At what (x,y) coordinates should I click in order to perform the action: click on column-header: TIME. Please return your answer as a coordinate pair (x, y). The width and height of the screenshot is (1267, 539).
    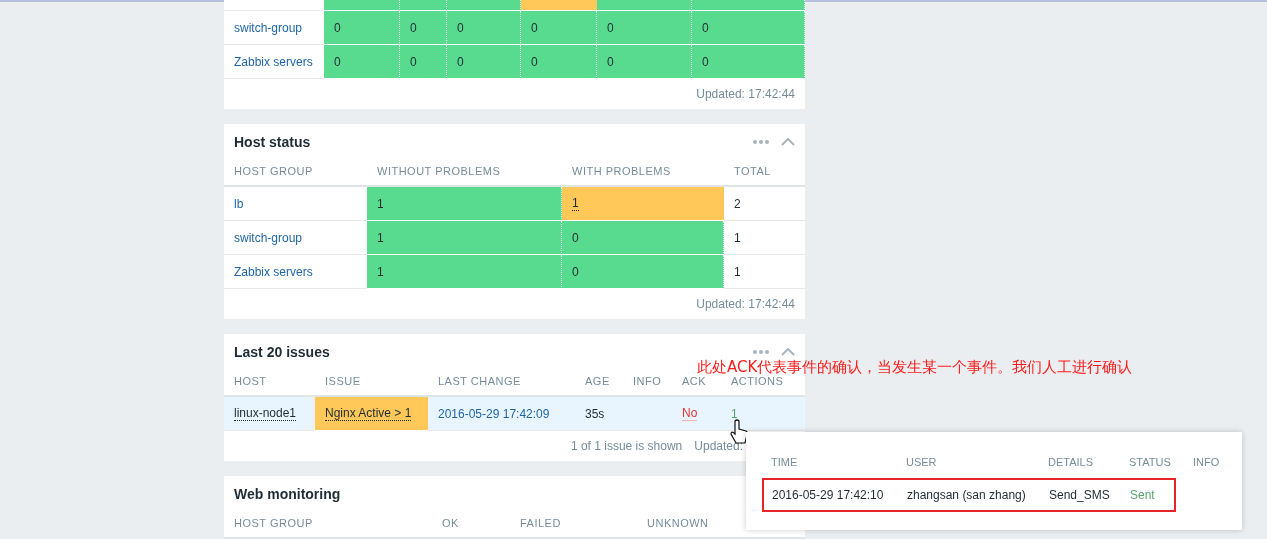
    Looking at the image, I should click on (784, 462).